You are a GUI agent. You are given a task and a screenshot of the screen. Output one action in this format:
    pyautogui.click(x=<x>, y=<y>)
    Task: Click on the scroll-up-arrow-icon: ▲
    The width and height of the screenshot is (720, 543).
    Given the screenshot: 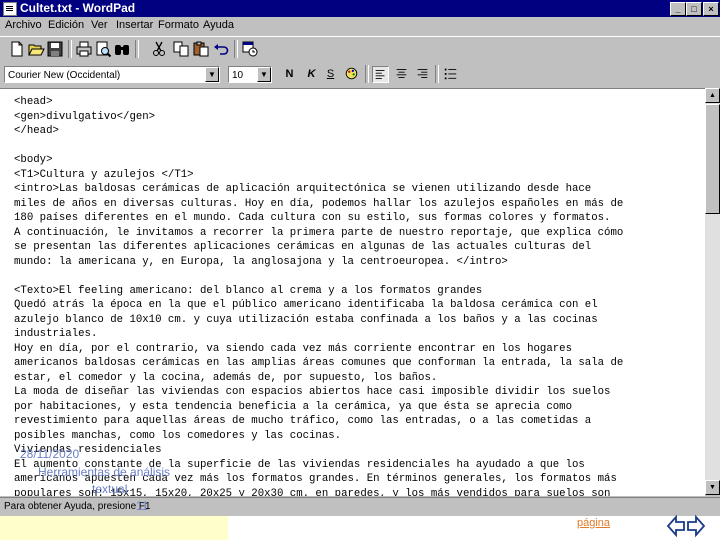 What is the action you would take?
    pyautogui.click(x=712, y=95)
    